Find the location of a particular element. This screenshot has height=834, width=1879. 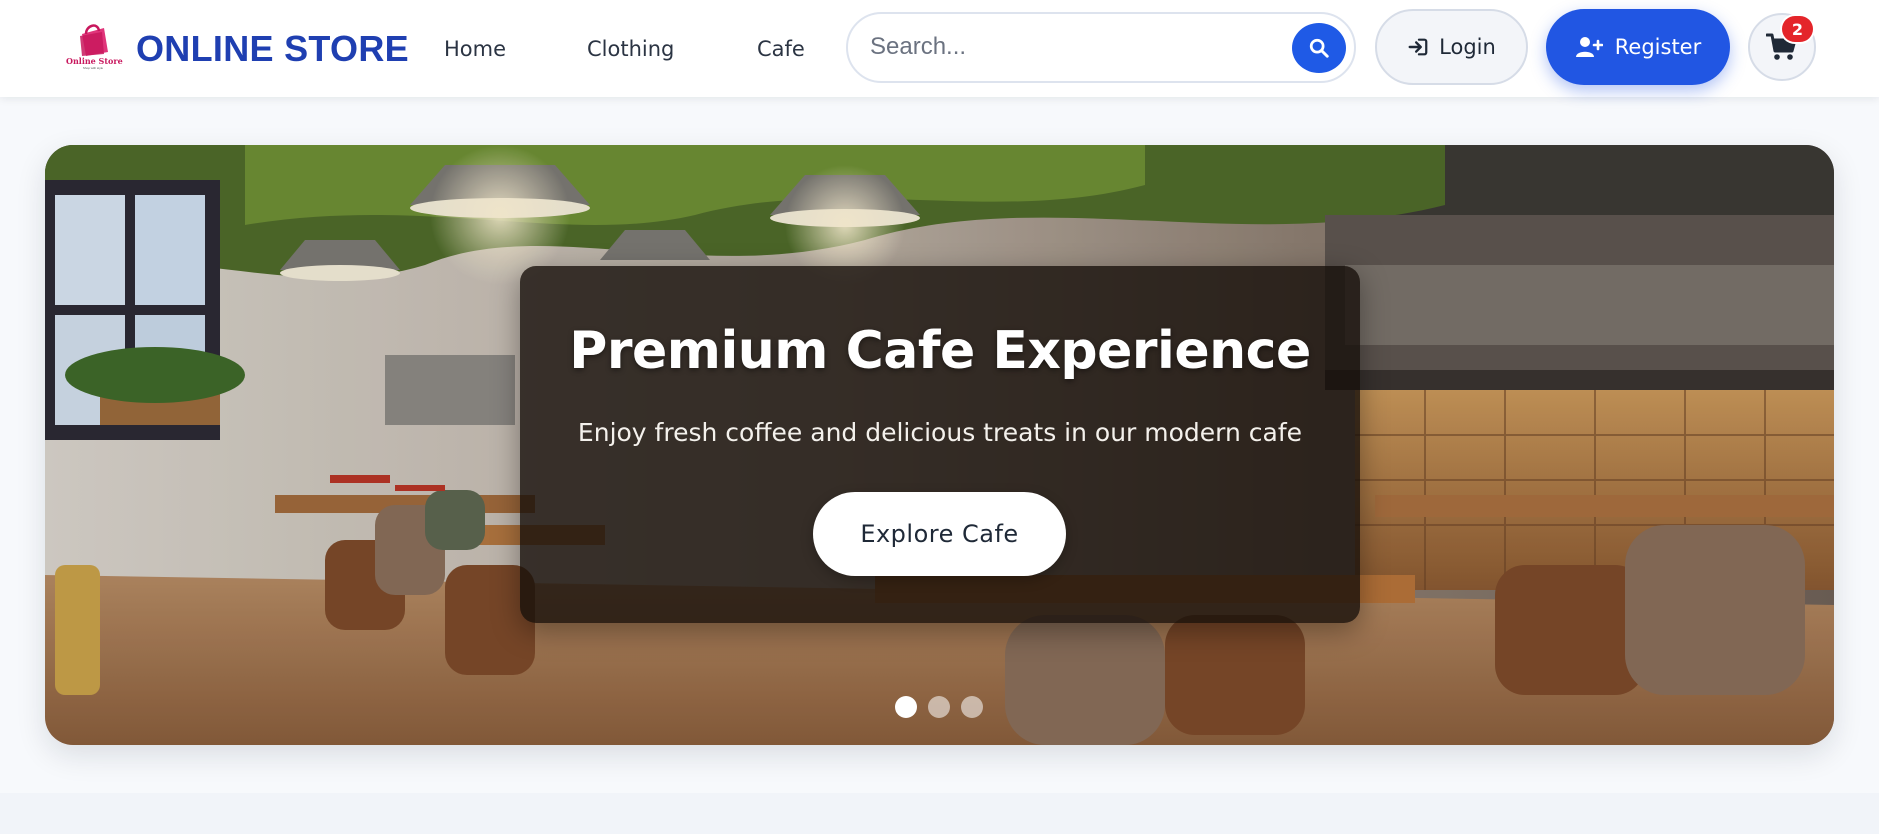

search-icon is located at coordinates (1319, 48).